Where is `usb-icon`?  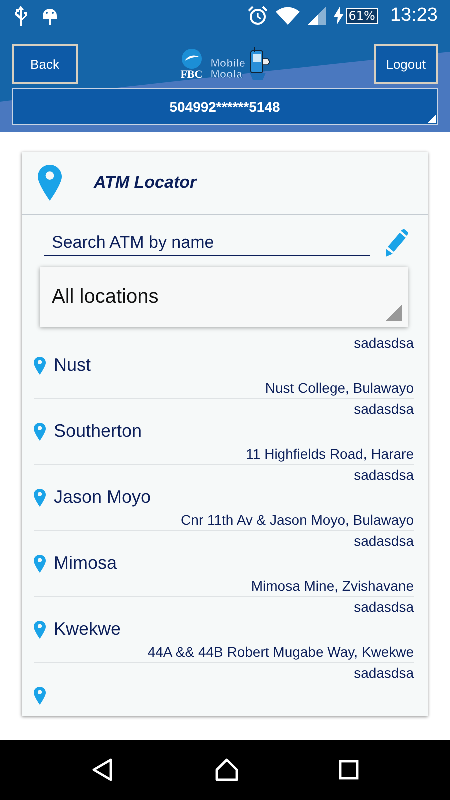 usb-icon is located at coordinates (21, 16).